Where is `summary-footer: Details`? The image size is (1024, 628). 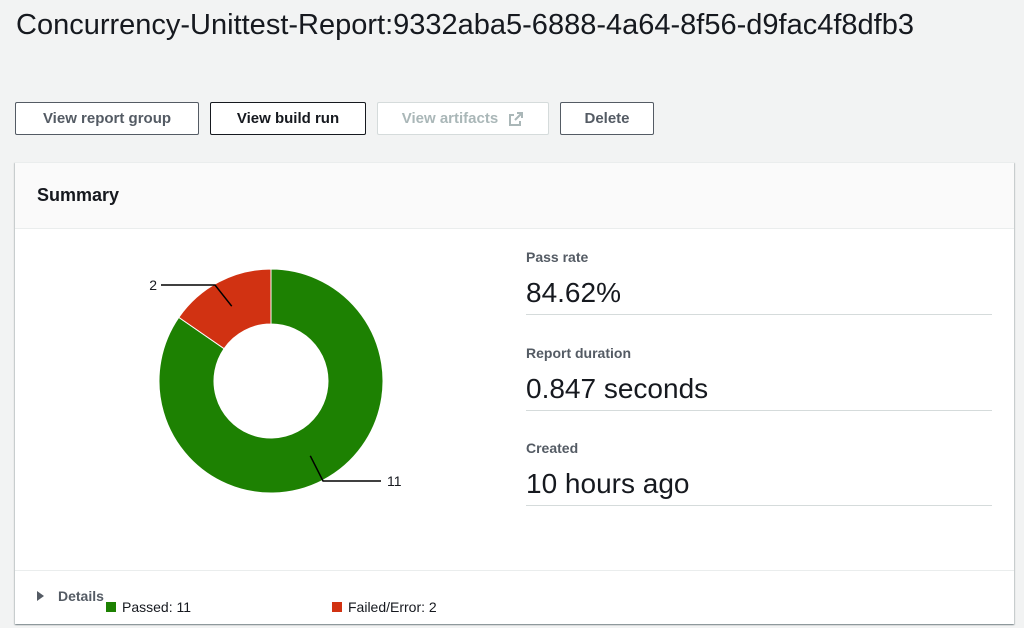
summary-footer: Details is located at coordinates (514, 597).